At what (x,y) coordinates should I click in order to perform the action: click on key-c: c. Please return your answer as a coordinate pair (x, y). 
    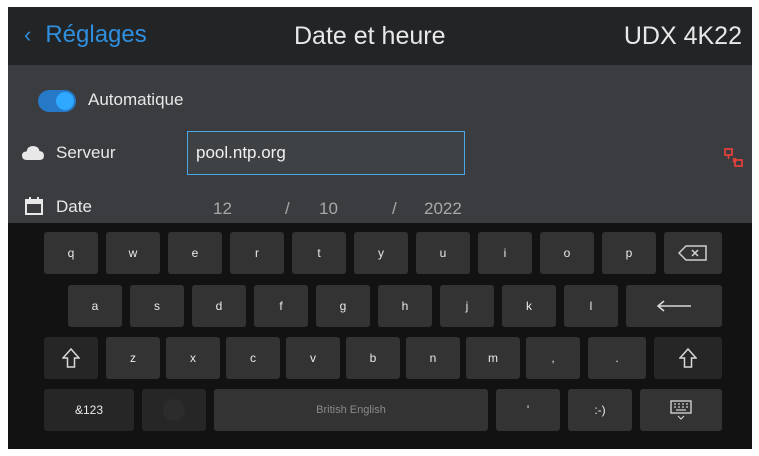
    Looking at the image, I should click on (253, 358).